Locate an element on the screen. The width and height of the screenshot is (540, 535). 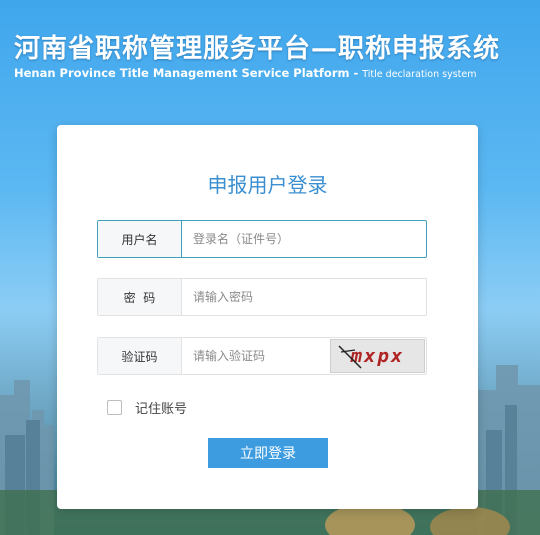
captcha-input is located at coordinates (256, 356).